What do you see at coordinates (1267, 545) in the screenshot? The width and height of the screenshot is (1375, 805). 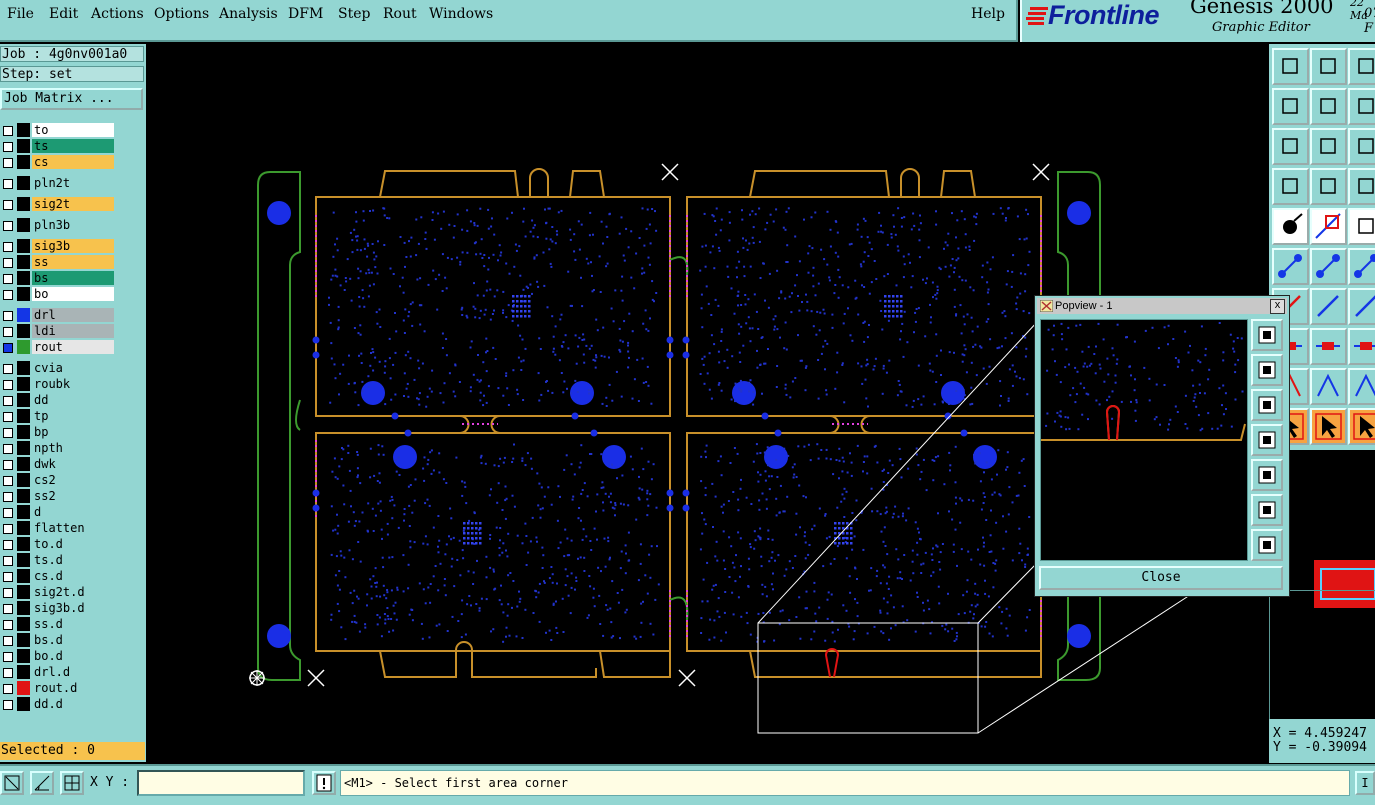 I see `popview-zoom-out-button` at bounding box center [1267, 545].